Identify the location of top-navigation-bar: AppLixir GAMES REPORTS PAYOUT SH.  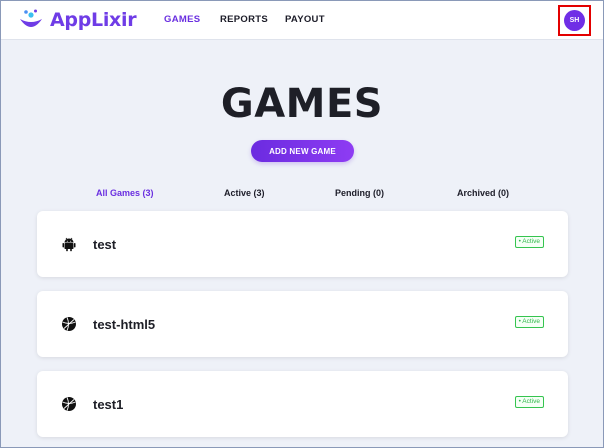
(302, 20).